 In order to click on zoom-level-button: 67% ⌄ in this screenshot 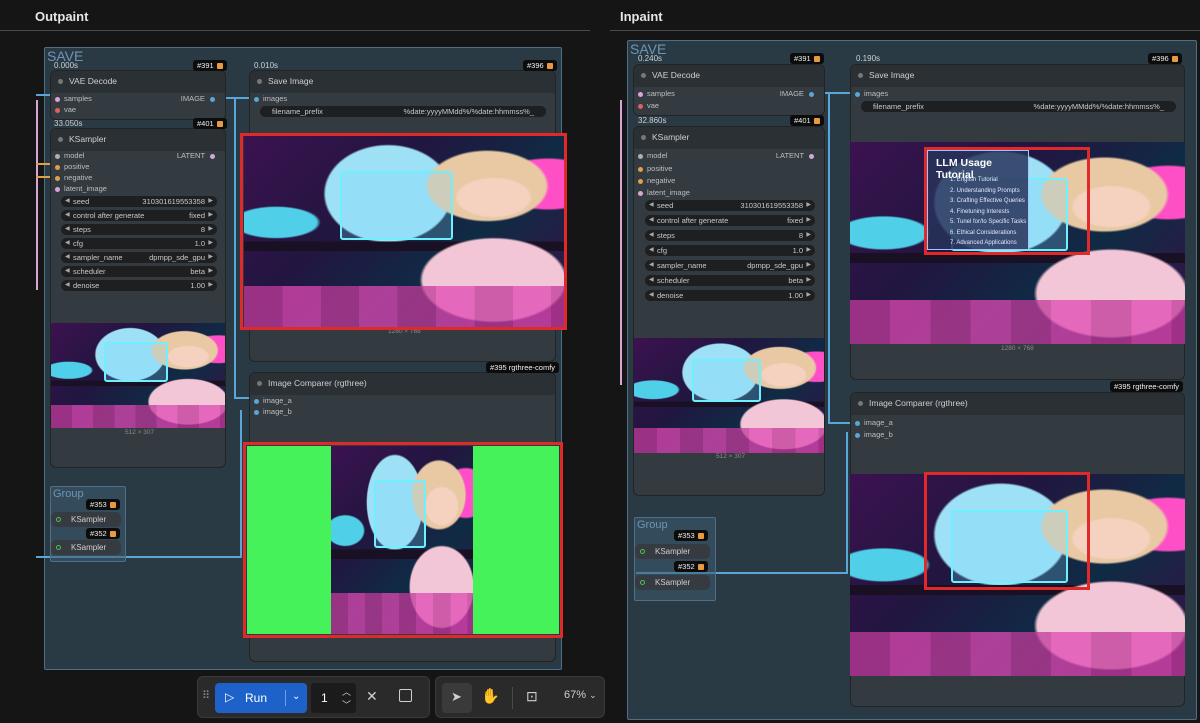, I will do `click(580, 695)`.